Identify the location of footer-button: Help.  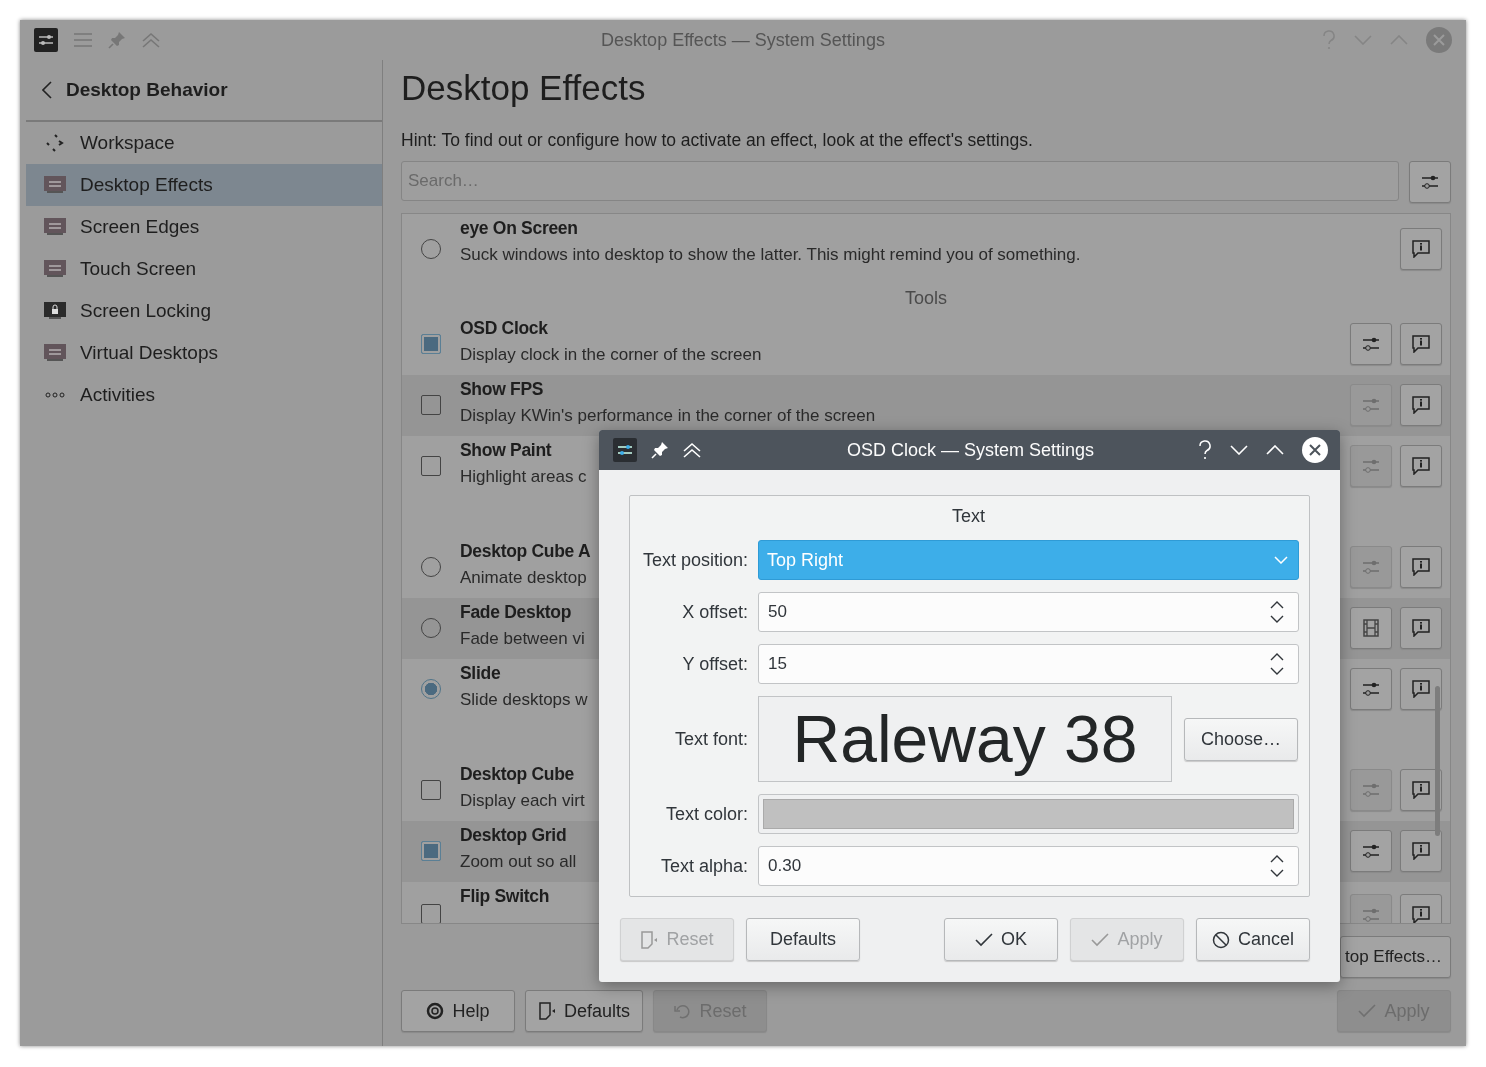
(458, 1011).